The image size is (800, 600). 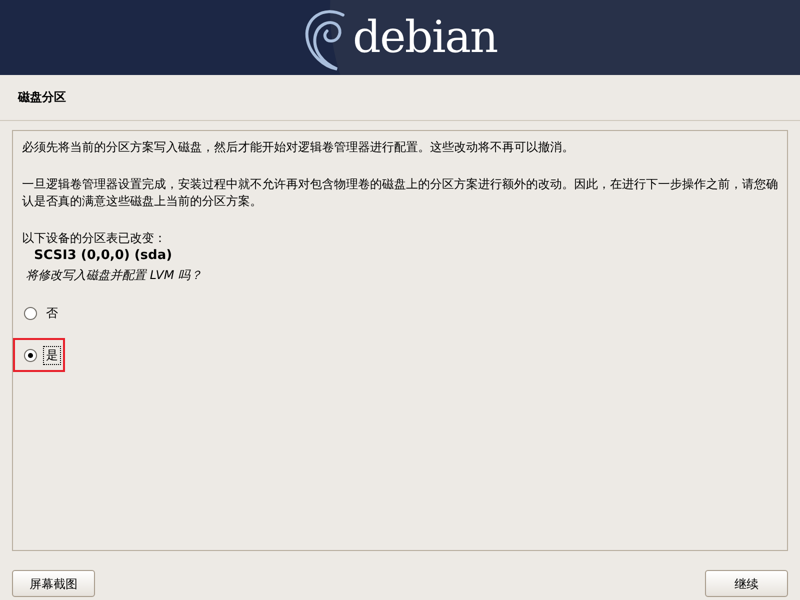 What do you see at coordinates (39, 355) in the screenshot?
I see `radio-option: 是` at bounding box center [39, 355].